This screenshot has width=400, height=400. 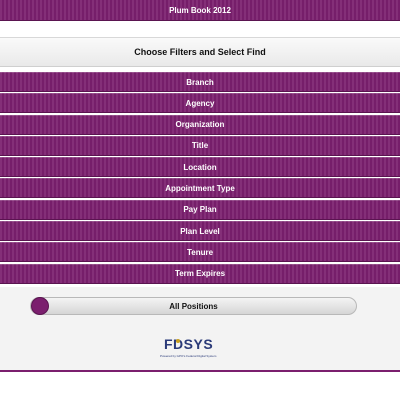 I want to click on spacer, so click(x=200, y=29).